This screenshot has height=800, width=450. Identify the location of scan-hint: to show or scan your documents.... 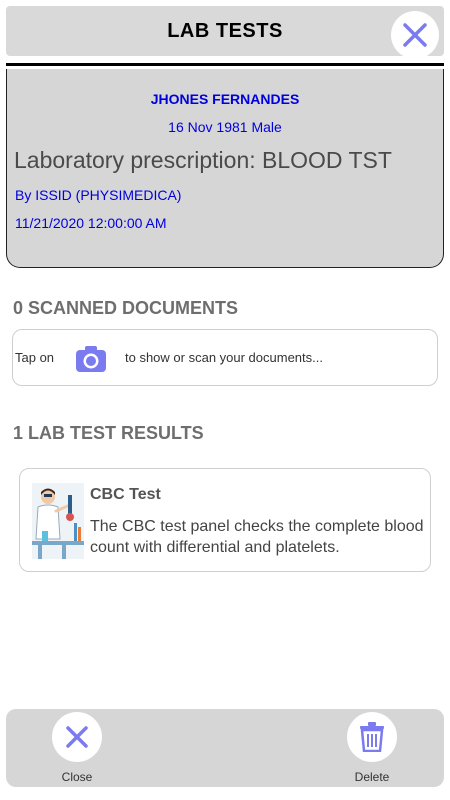
(224, 357).